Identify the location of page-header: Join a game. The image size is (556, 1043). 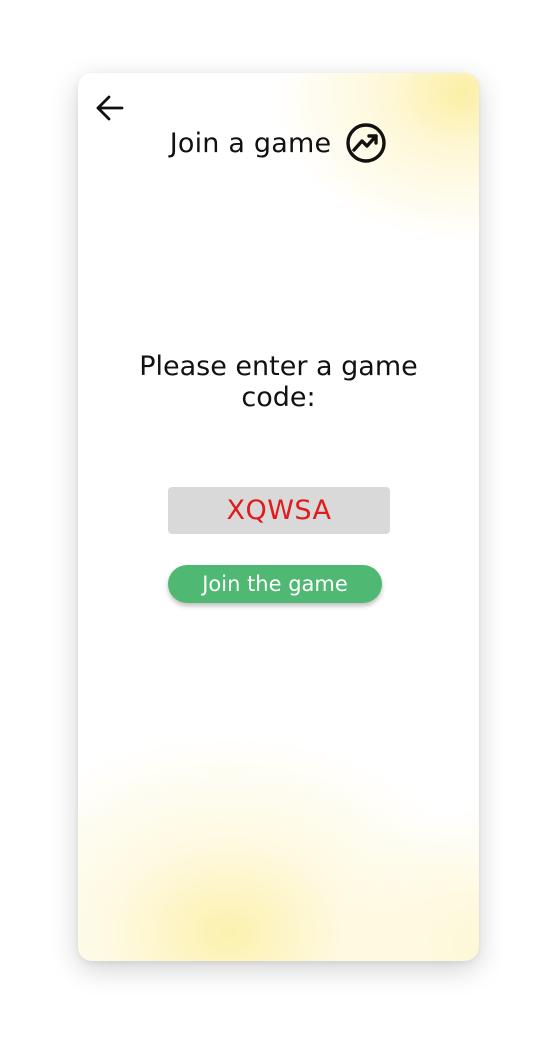
(278, 143).